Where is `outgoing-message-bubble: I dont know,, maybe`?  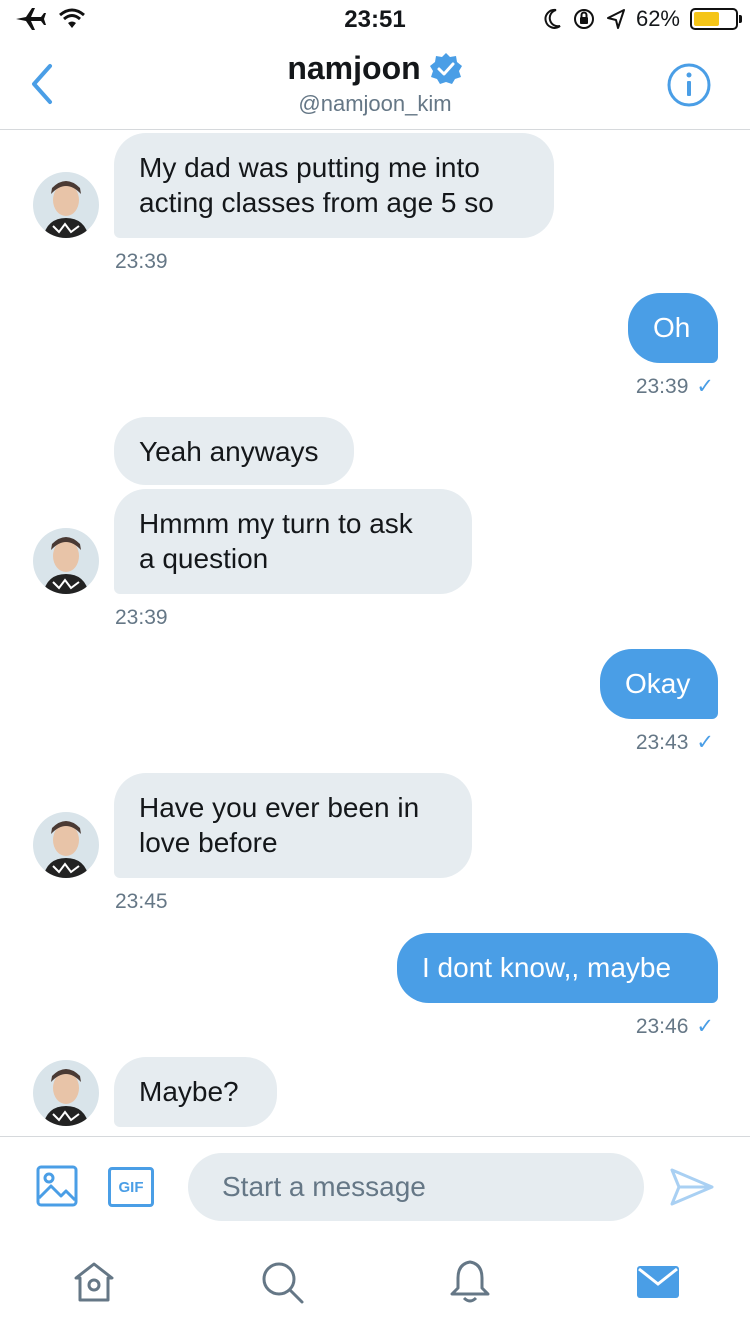
outgoing-message-bubble: I dont know,, maybe is located at coordinates (557, 968).